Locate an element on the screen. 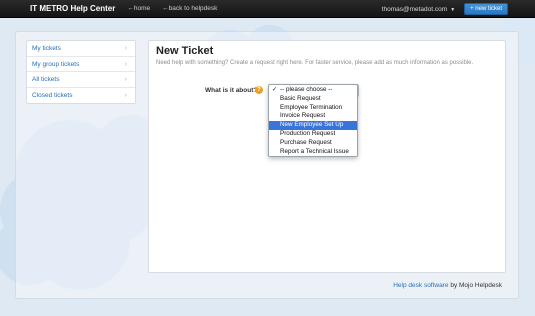  dropdown-option: Employee Termination is located at coordinates (313, 108).